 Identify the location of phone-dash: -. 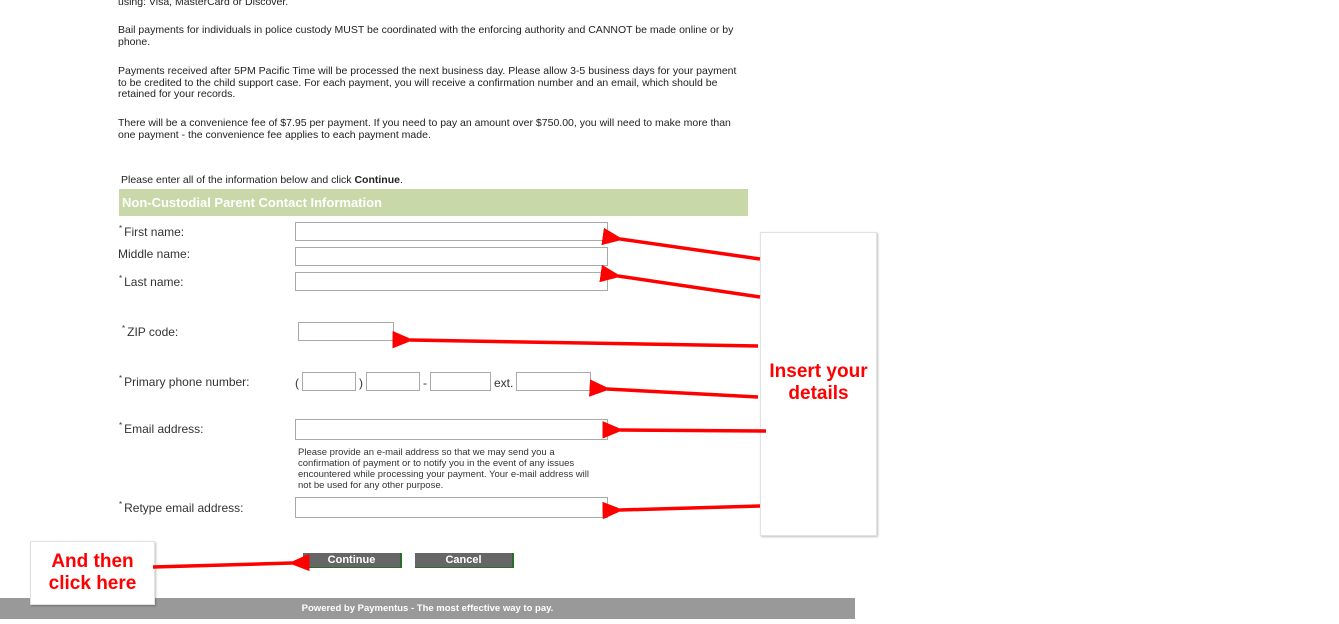
(425, 383).